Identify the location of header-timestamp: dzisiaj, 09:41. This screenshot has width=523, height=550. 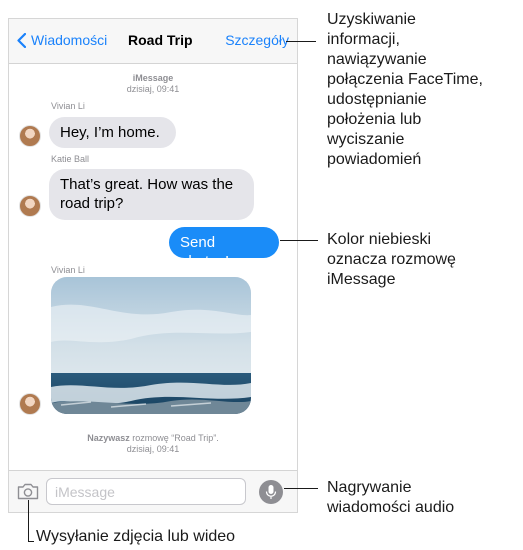
(153, 89).